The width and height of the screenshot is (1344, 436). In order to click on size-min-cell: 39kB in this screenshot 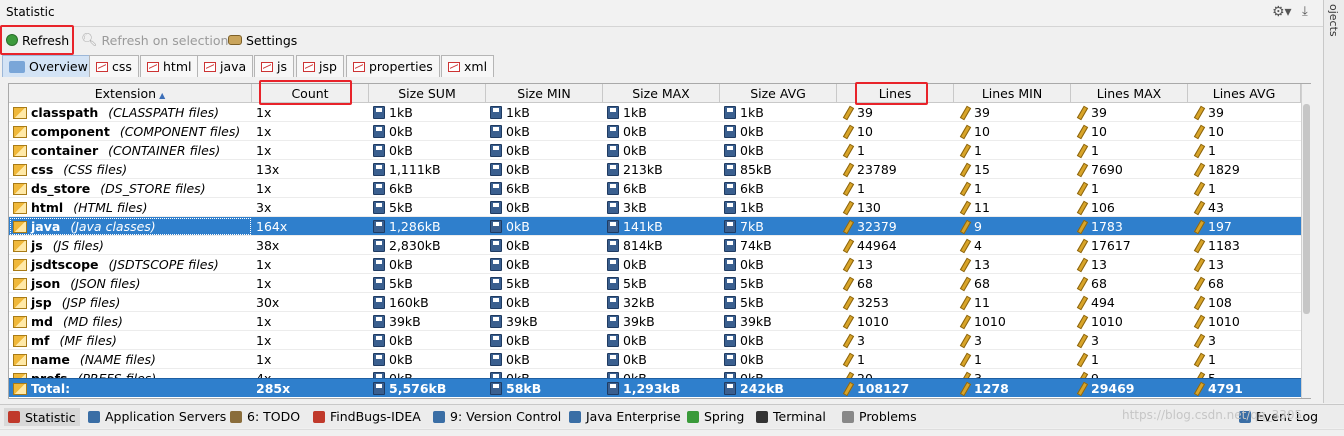, I will do `click(544, 321)`.